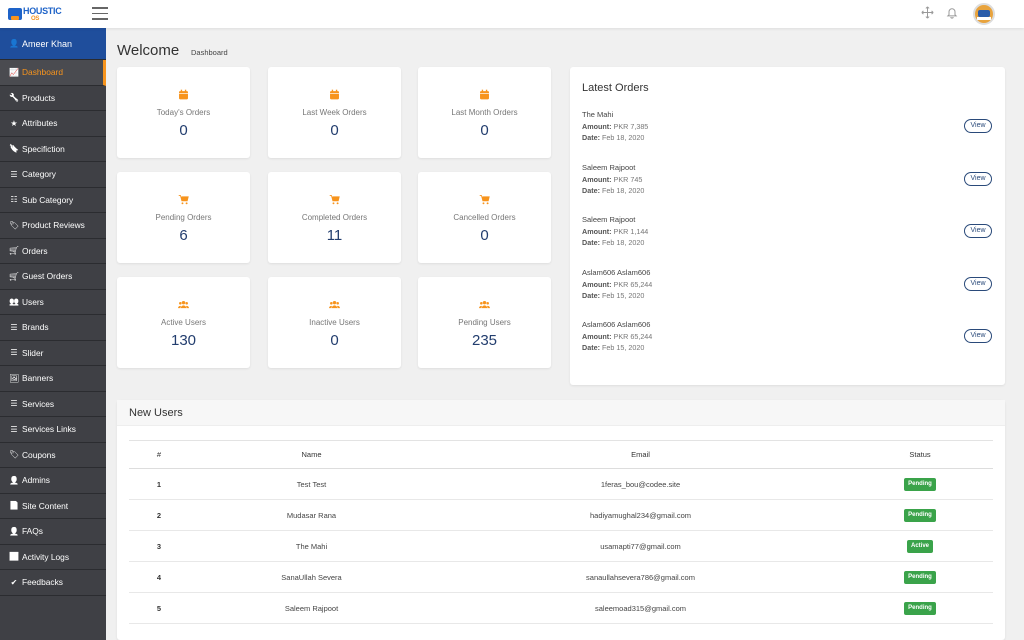  Describe the element at coordinates (311, 546) in the screenshot. I see `user-name: The Mahi` at that location.